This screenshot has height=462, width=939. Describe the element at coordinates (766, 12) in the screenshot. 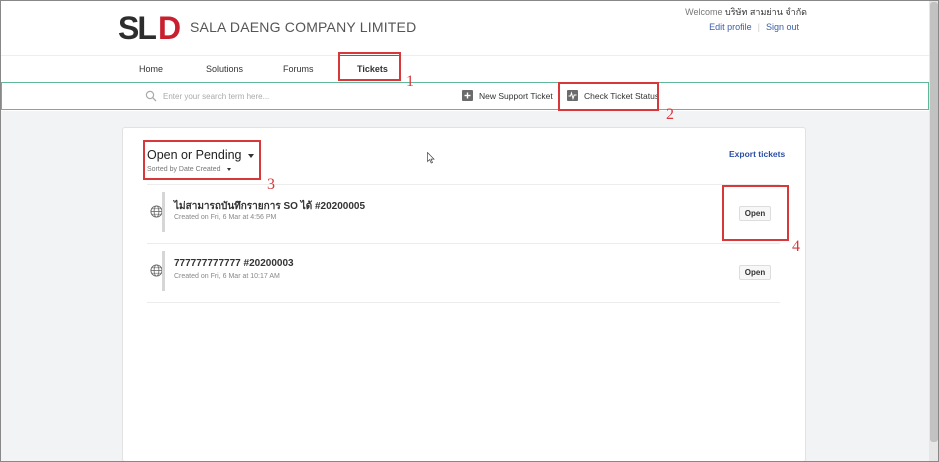

I see `user-name: บริษัท สามย่าน จำกัด` at that location.